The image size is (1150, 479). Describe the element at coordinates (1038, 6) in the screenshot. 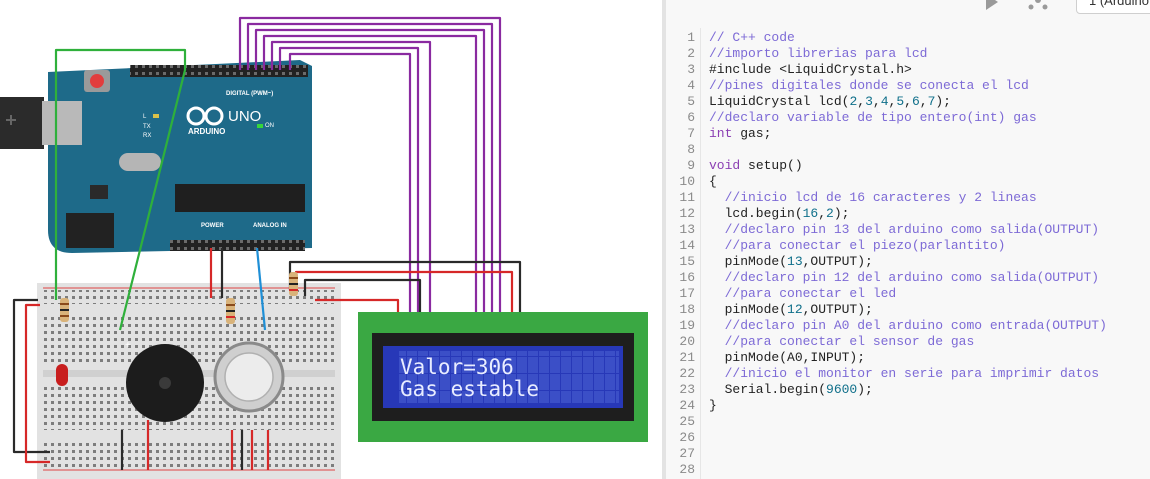

I see `share-icon` at that location.